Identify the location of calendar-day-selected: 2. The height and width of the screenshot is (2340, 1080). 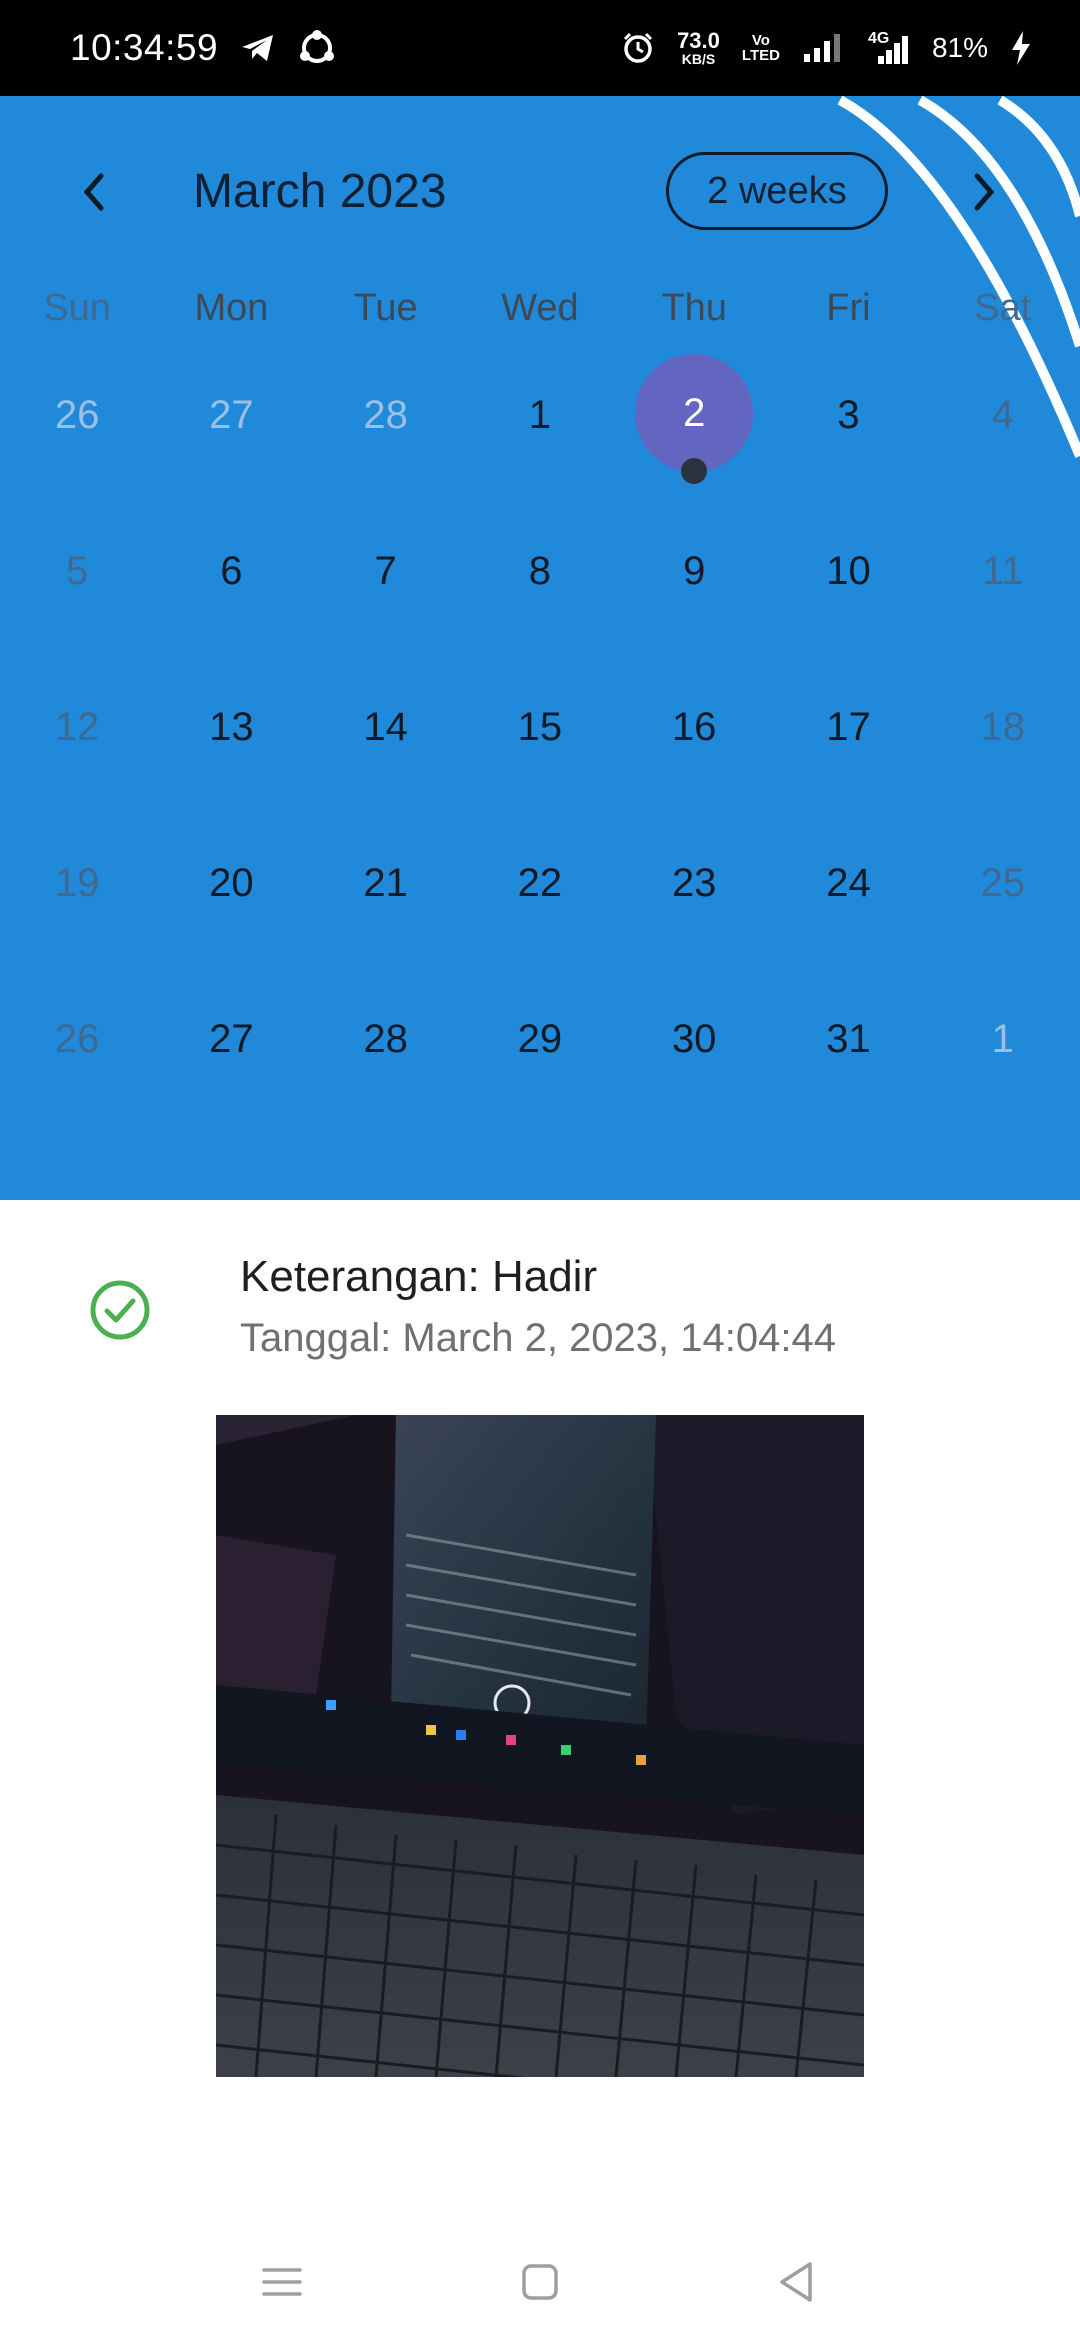
(694, 432).